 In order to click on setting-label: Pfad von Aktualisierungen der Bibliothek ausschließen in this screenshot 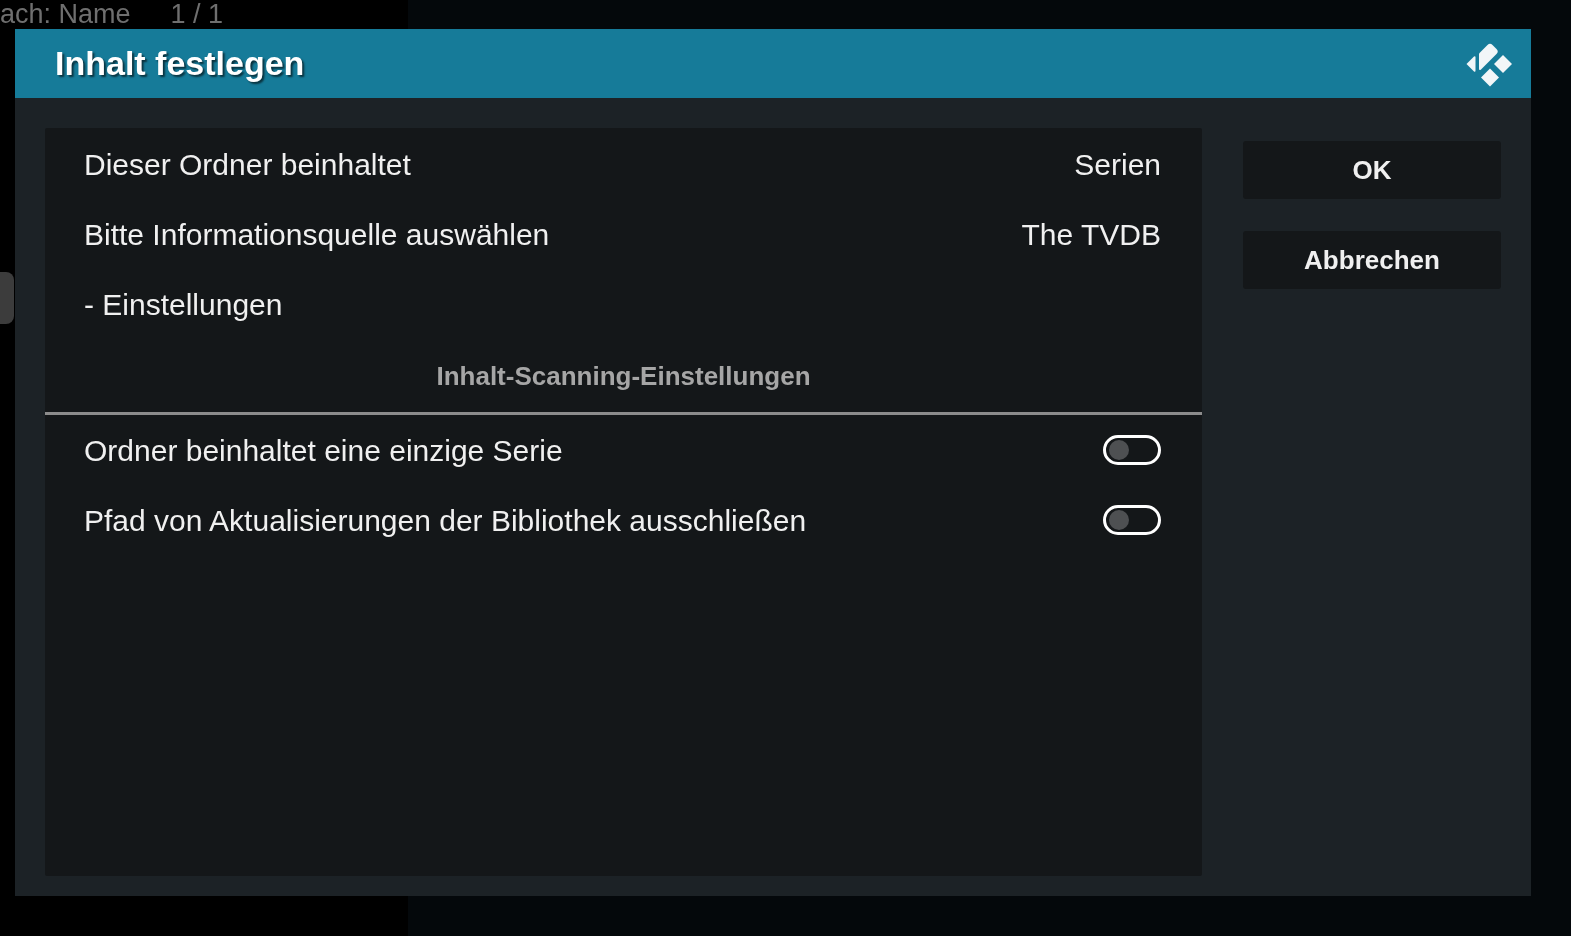, I will do `click(445, 520)`.